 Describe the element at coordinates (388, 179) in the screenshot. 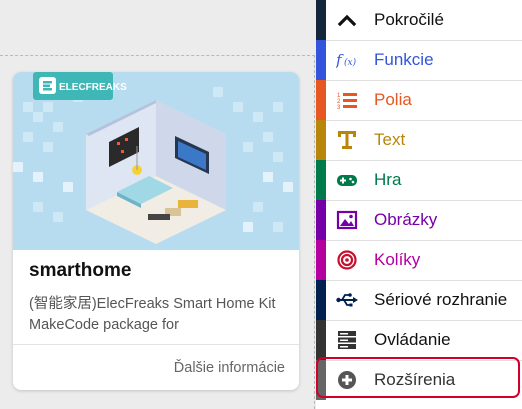

I see `toolbox-label: Hra` at that location.